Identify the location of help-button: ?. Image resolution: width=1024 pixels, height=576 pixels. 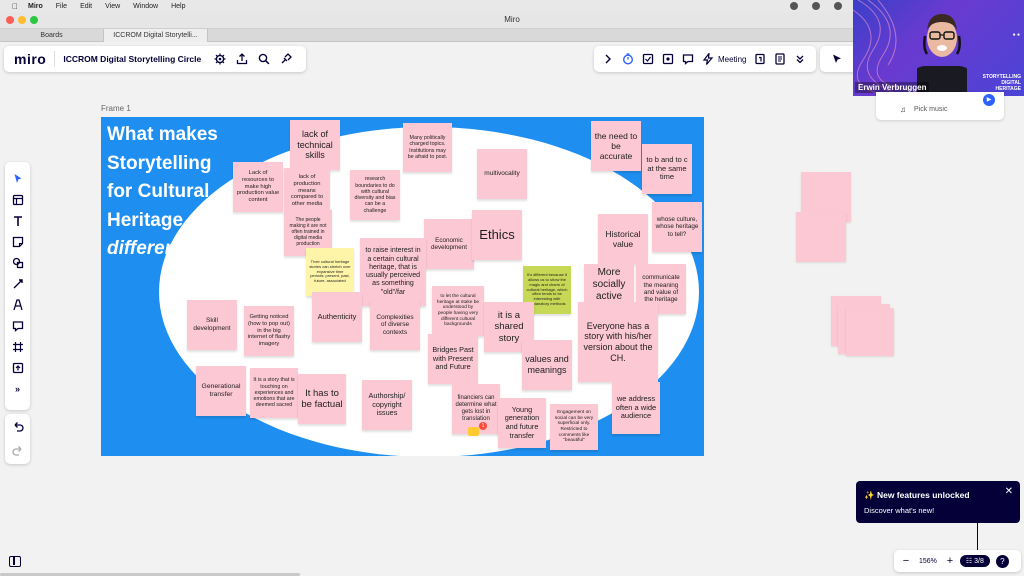
(1002, 561).